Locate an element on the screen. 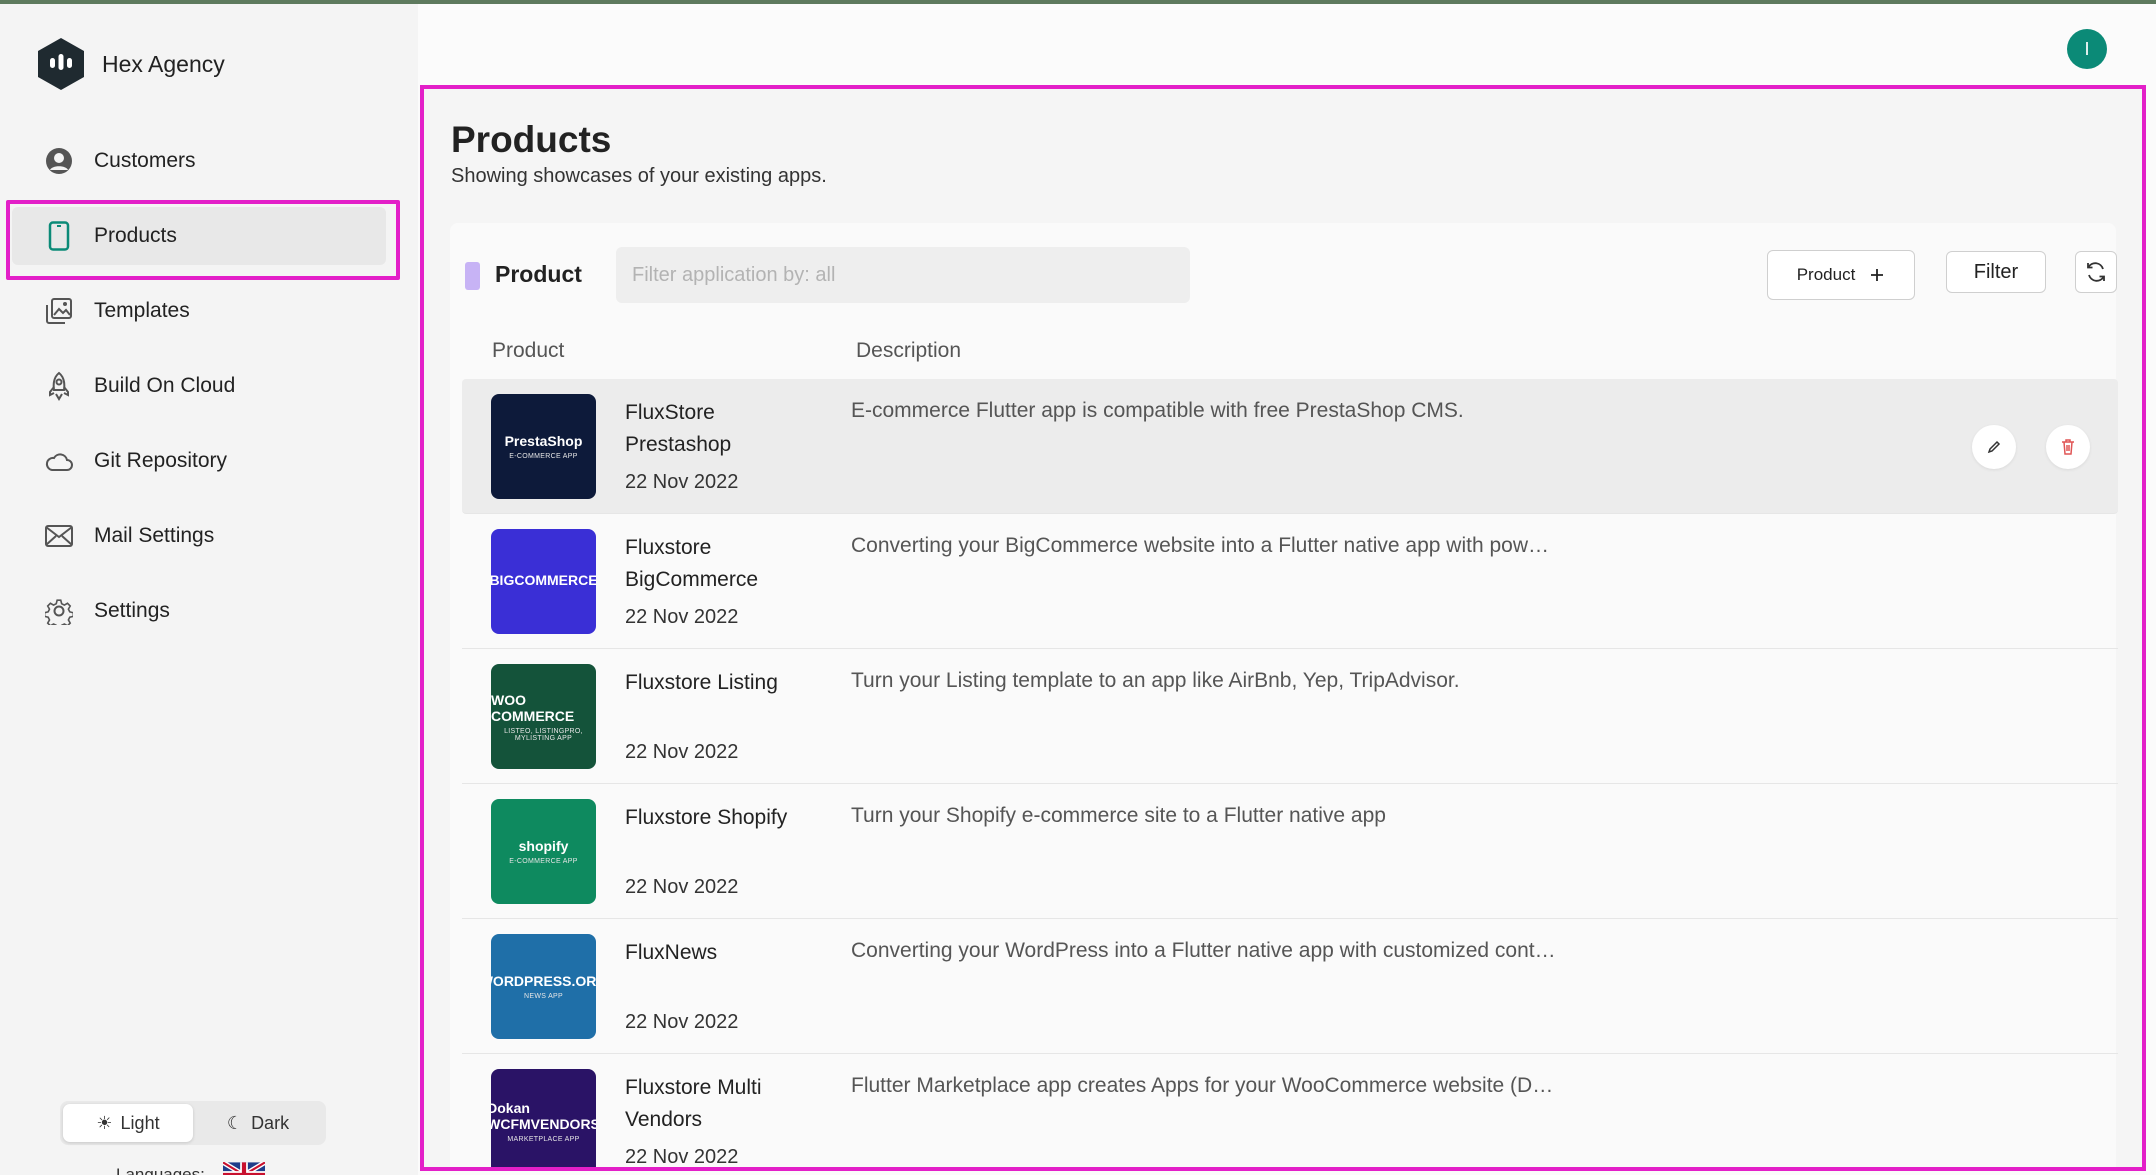 Image resolution: width=2156 pixels, height=1175 pixels. theme-light-label: Light is located at coordinates (140, 1122).